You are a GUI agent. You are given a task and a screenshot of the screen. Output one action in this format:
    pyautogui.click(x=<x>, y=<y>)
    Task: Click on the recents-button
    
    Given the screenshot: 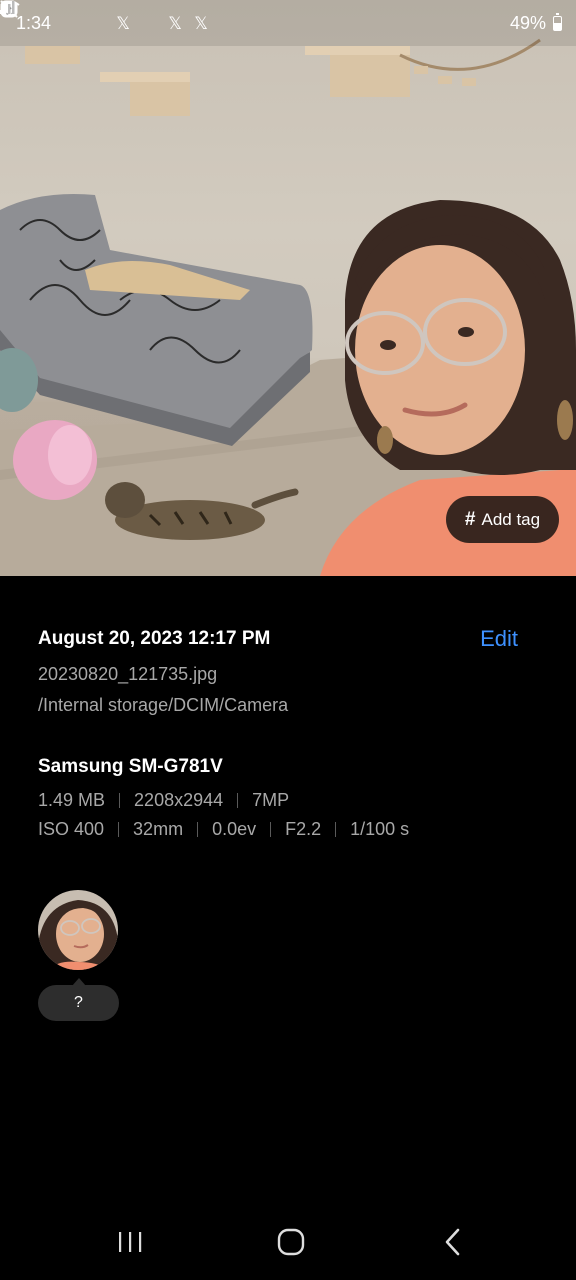 What is the action you would take?
    pyautogui.click(x=130, y=1242)
    